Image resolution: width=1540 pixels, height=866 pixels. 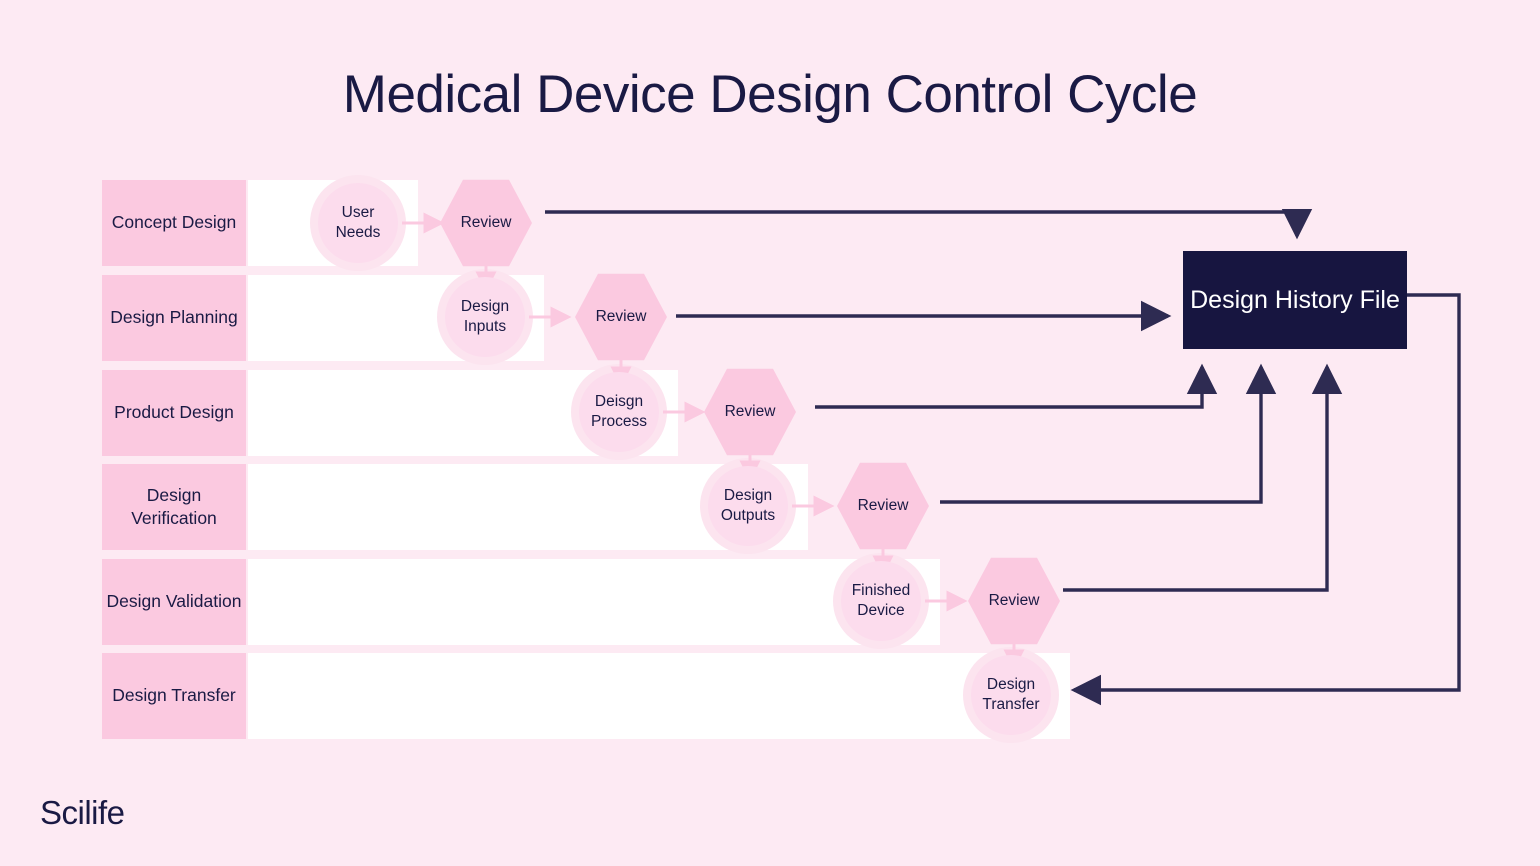 I want to click on node-label: Design Inputs, so click(x=485, y=316).